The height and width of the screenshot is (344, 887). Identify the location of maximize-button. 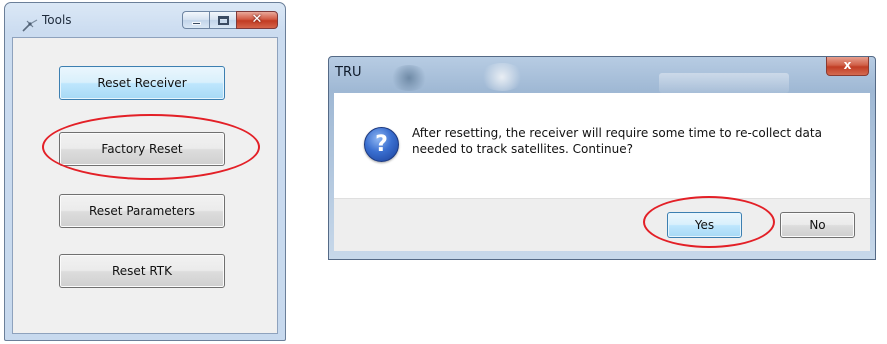
(222, 20).